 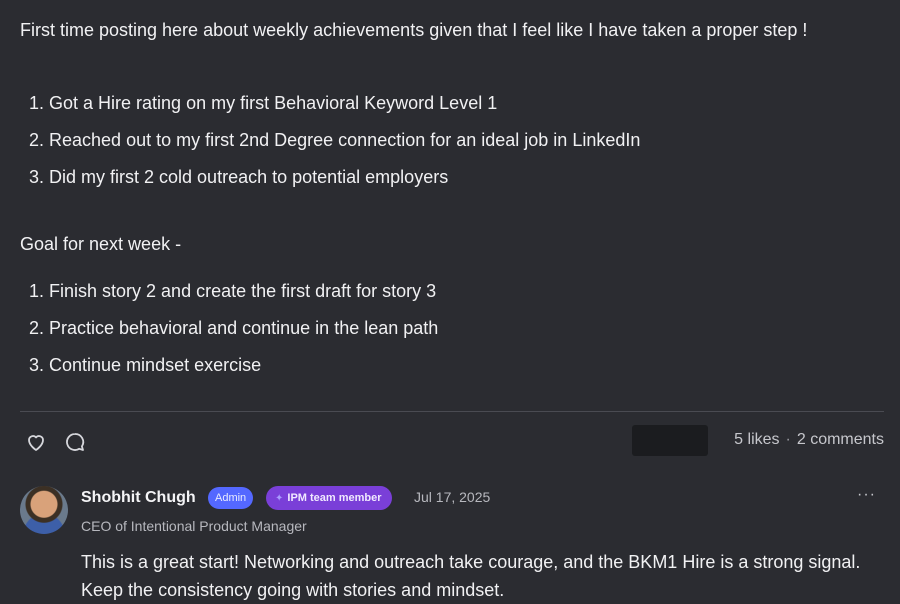 I want to click on goal-heading: Goal for next week -, so click(x=101, y=244).